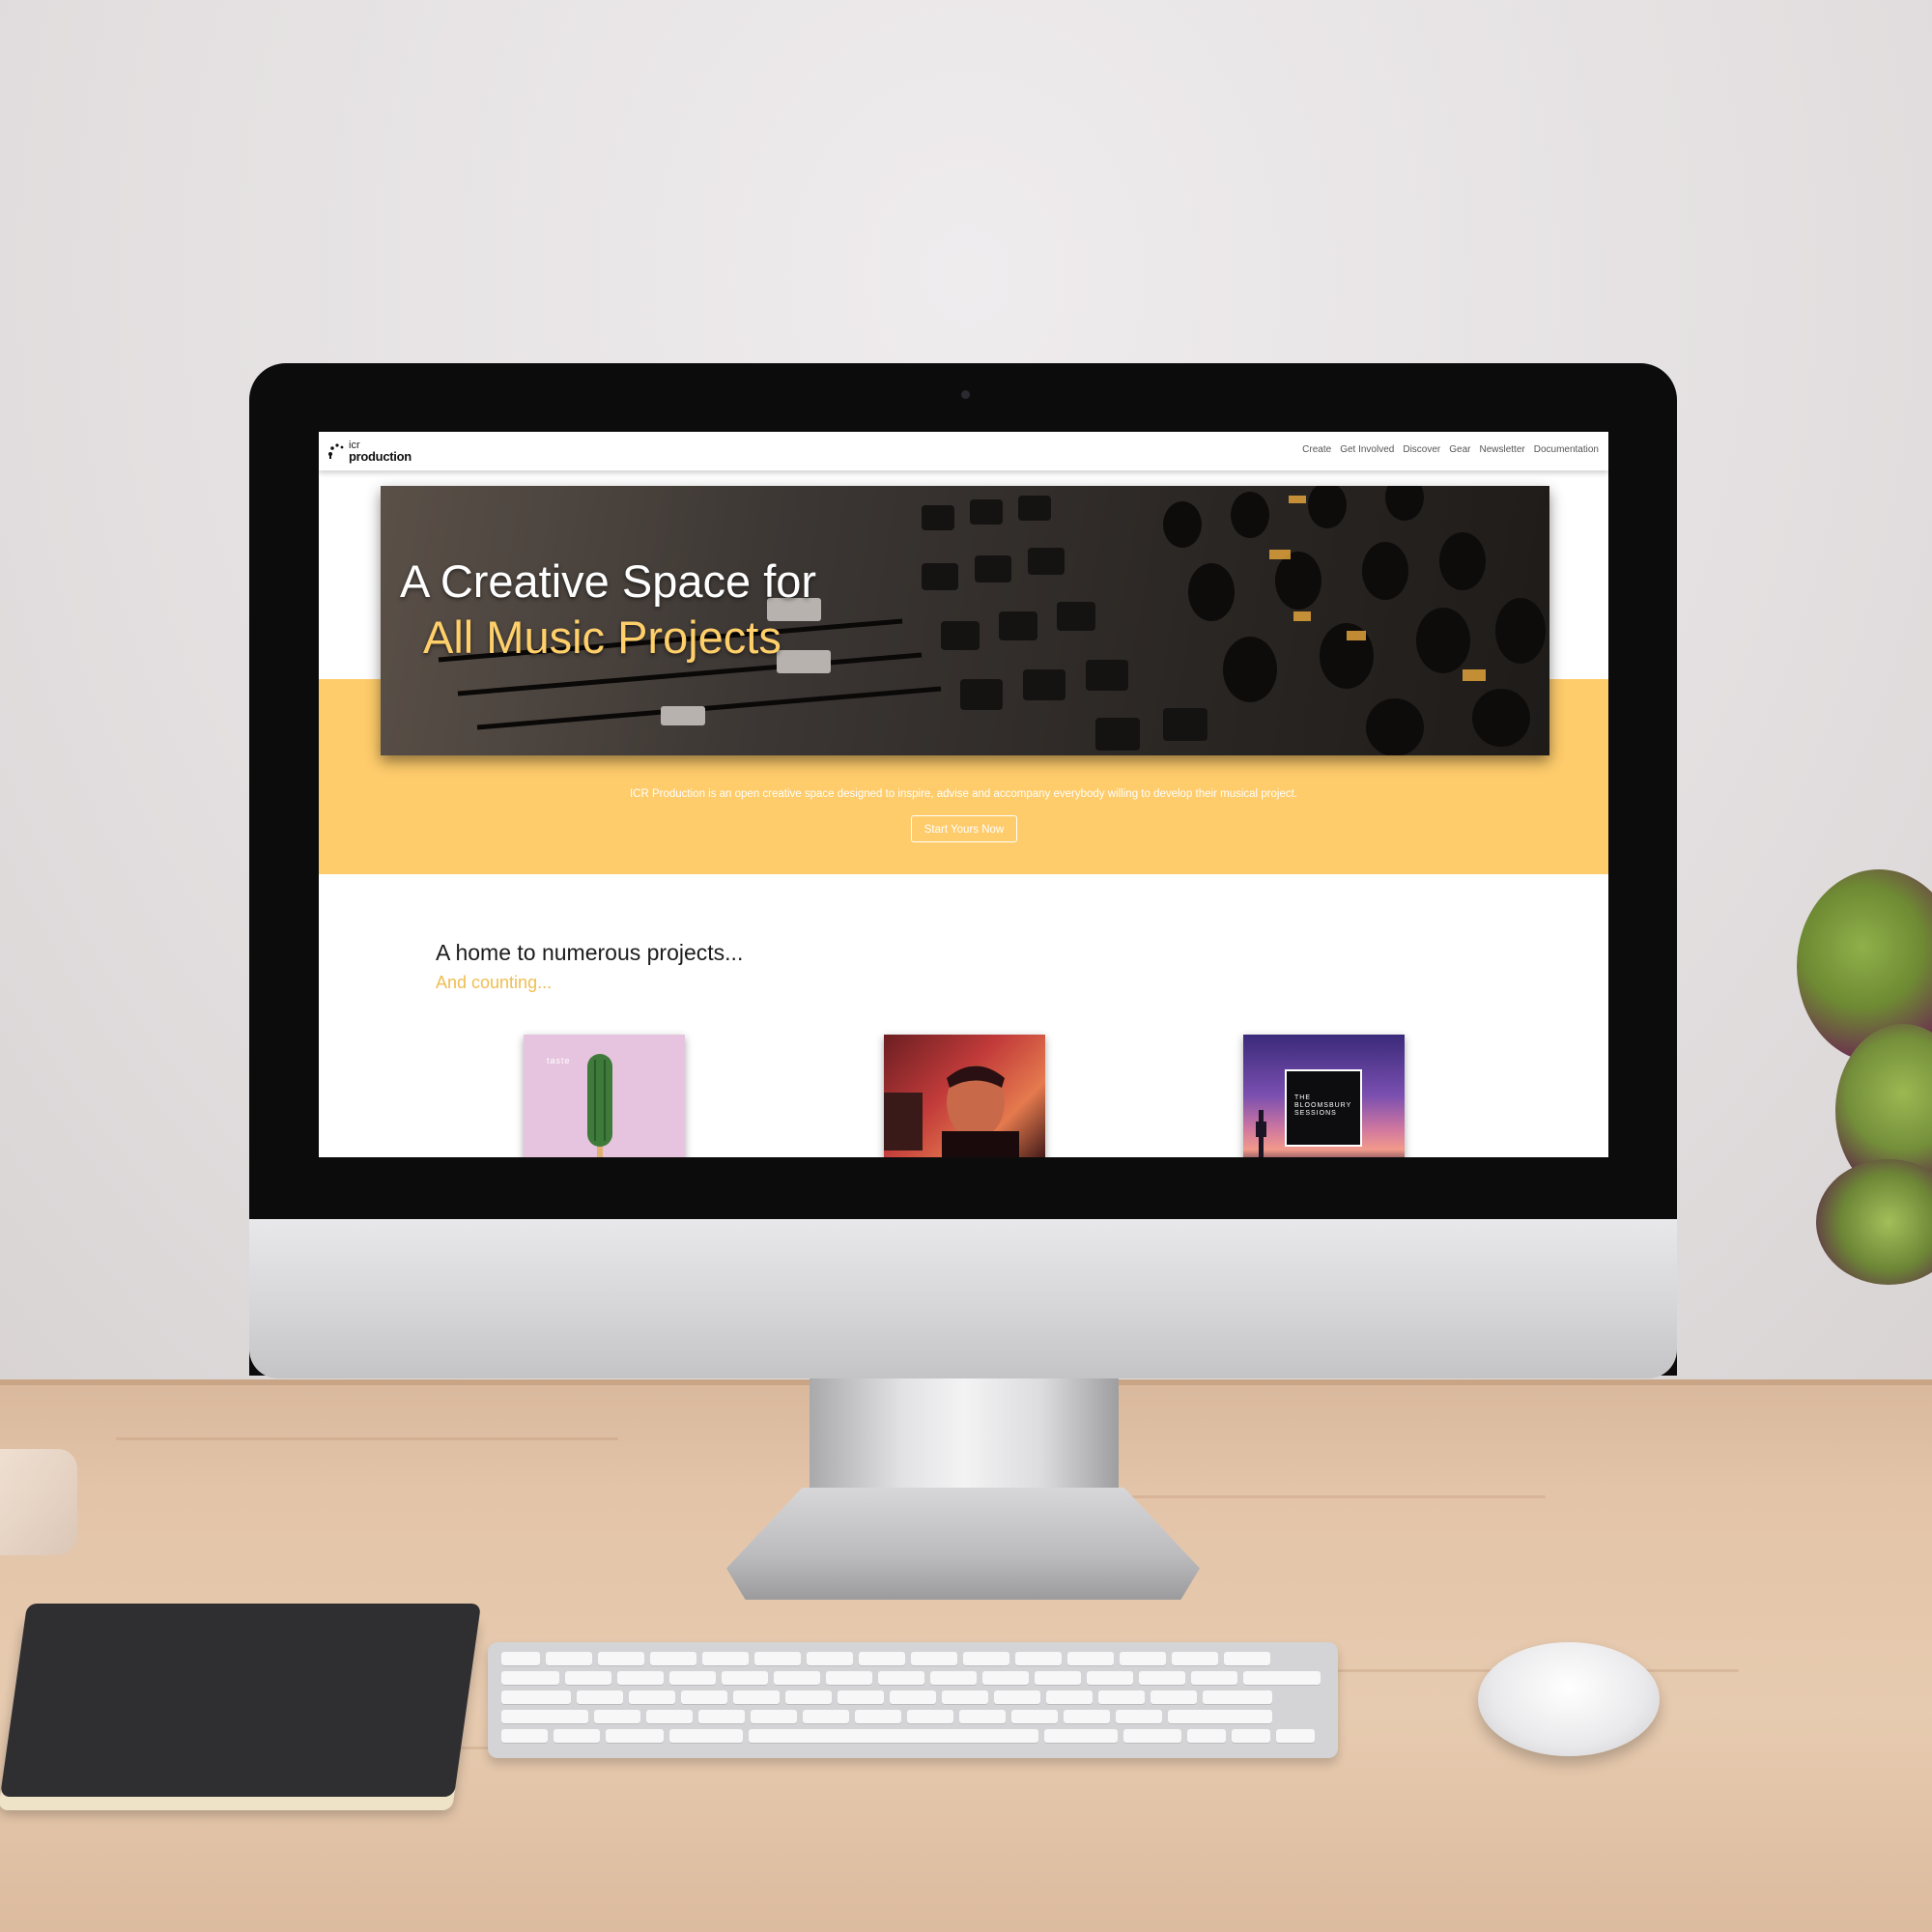 The width and height of the screenshot is (1932, 1932). Describe the element at coordinates (1501, 449) in the screenshot. I see `nav-newsletter: Newsletter` at that location.